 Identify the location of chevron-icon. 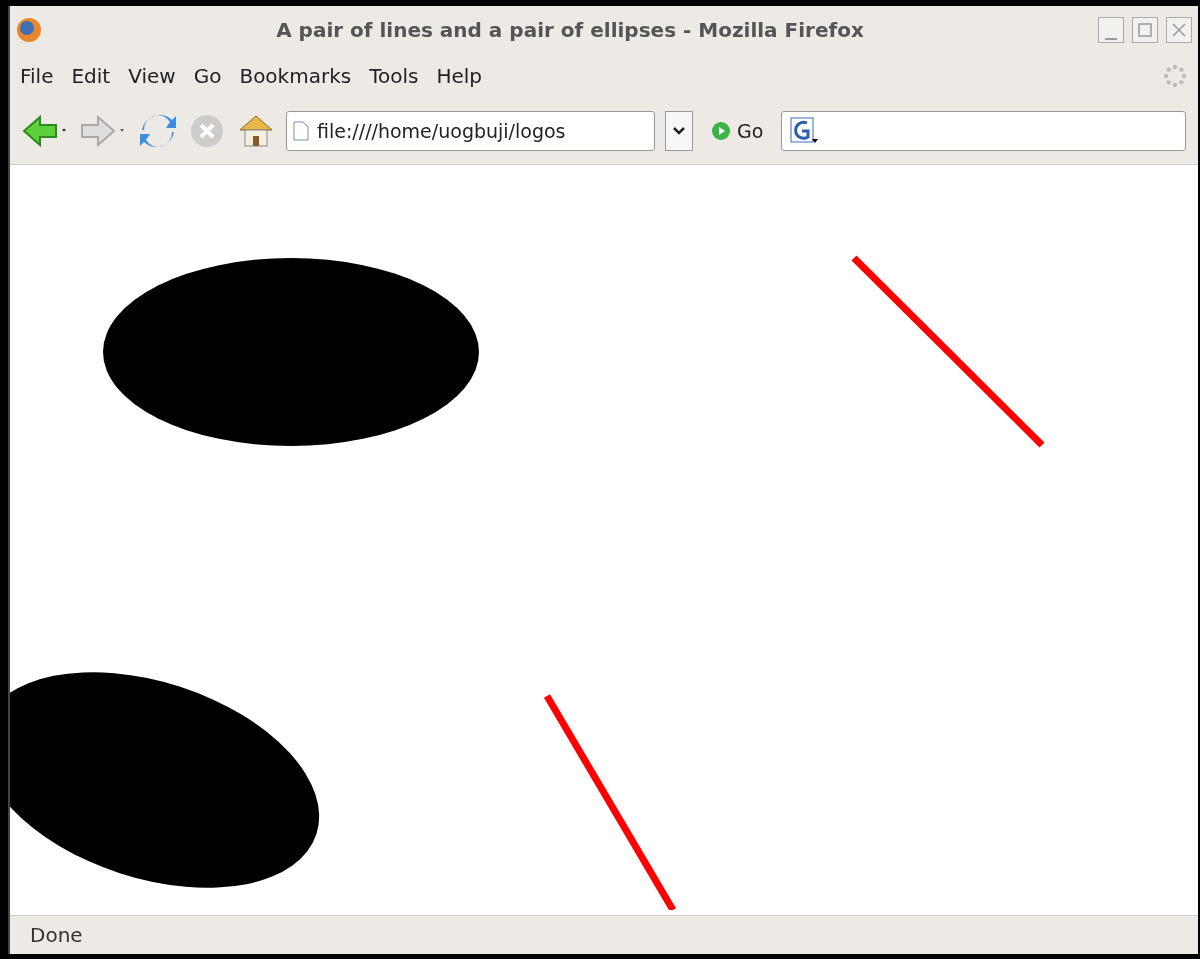
(679, 131).